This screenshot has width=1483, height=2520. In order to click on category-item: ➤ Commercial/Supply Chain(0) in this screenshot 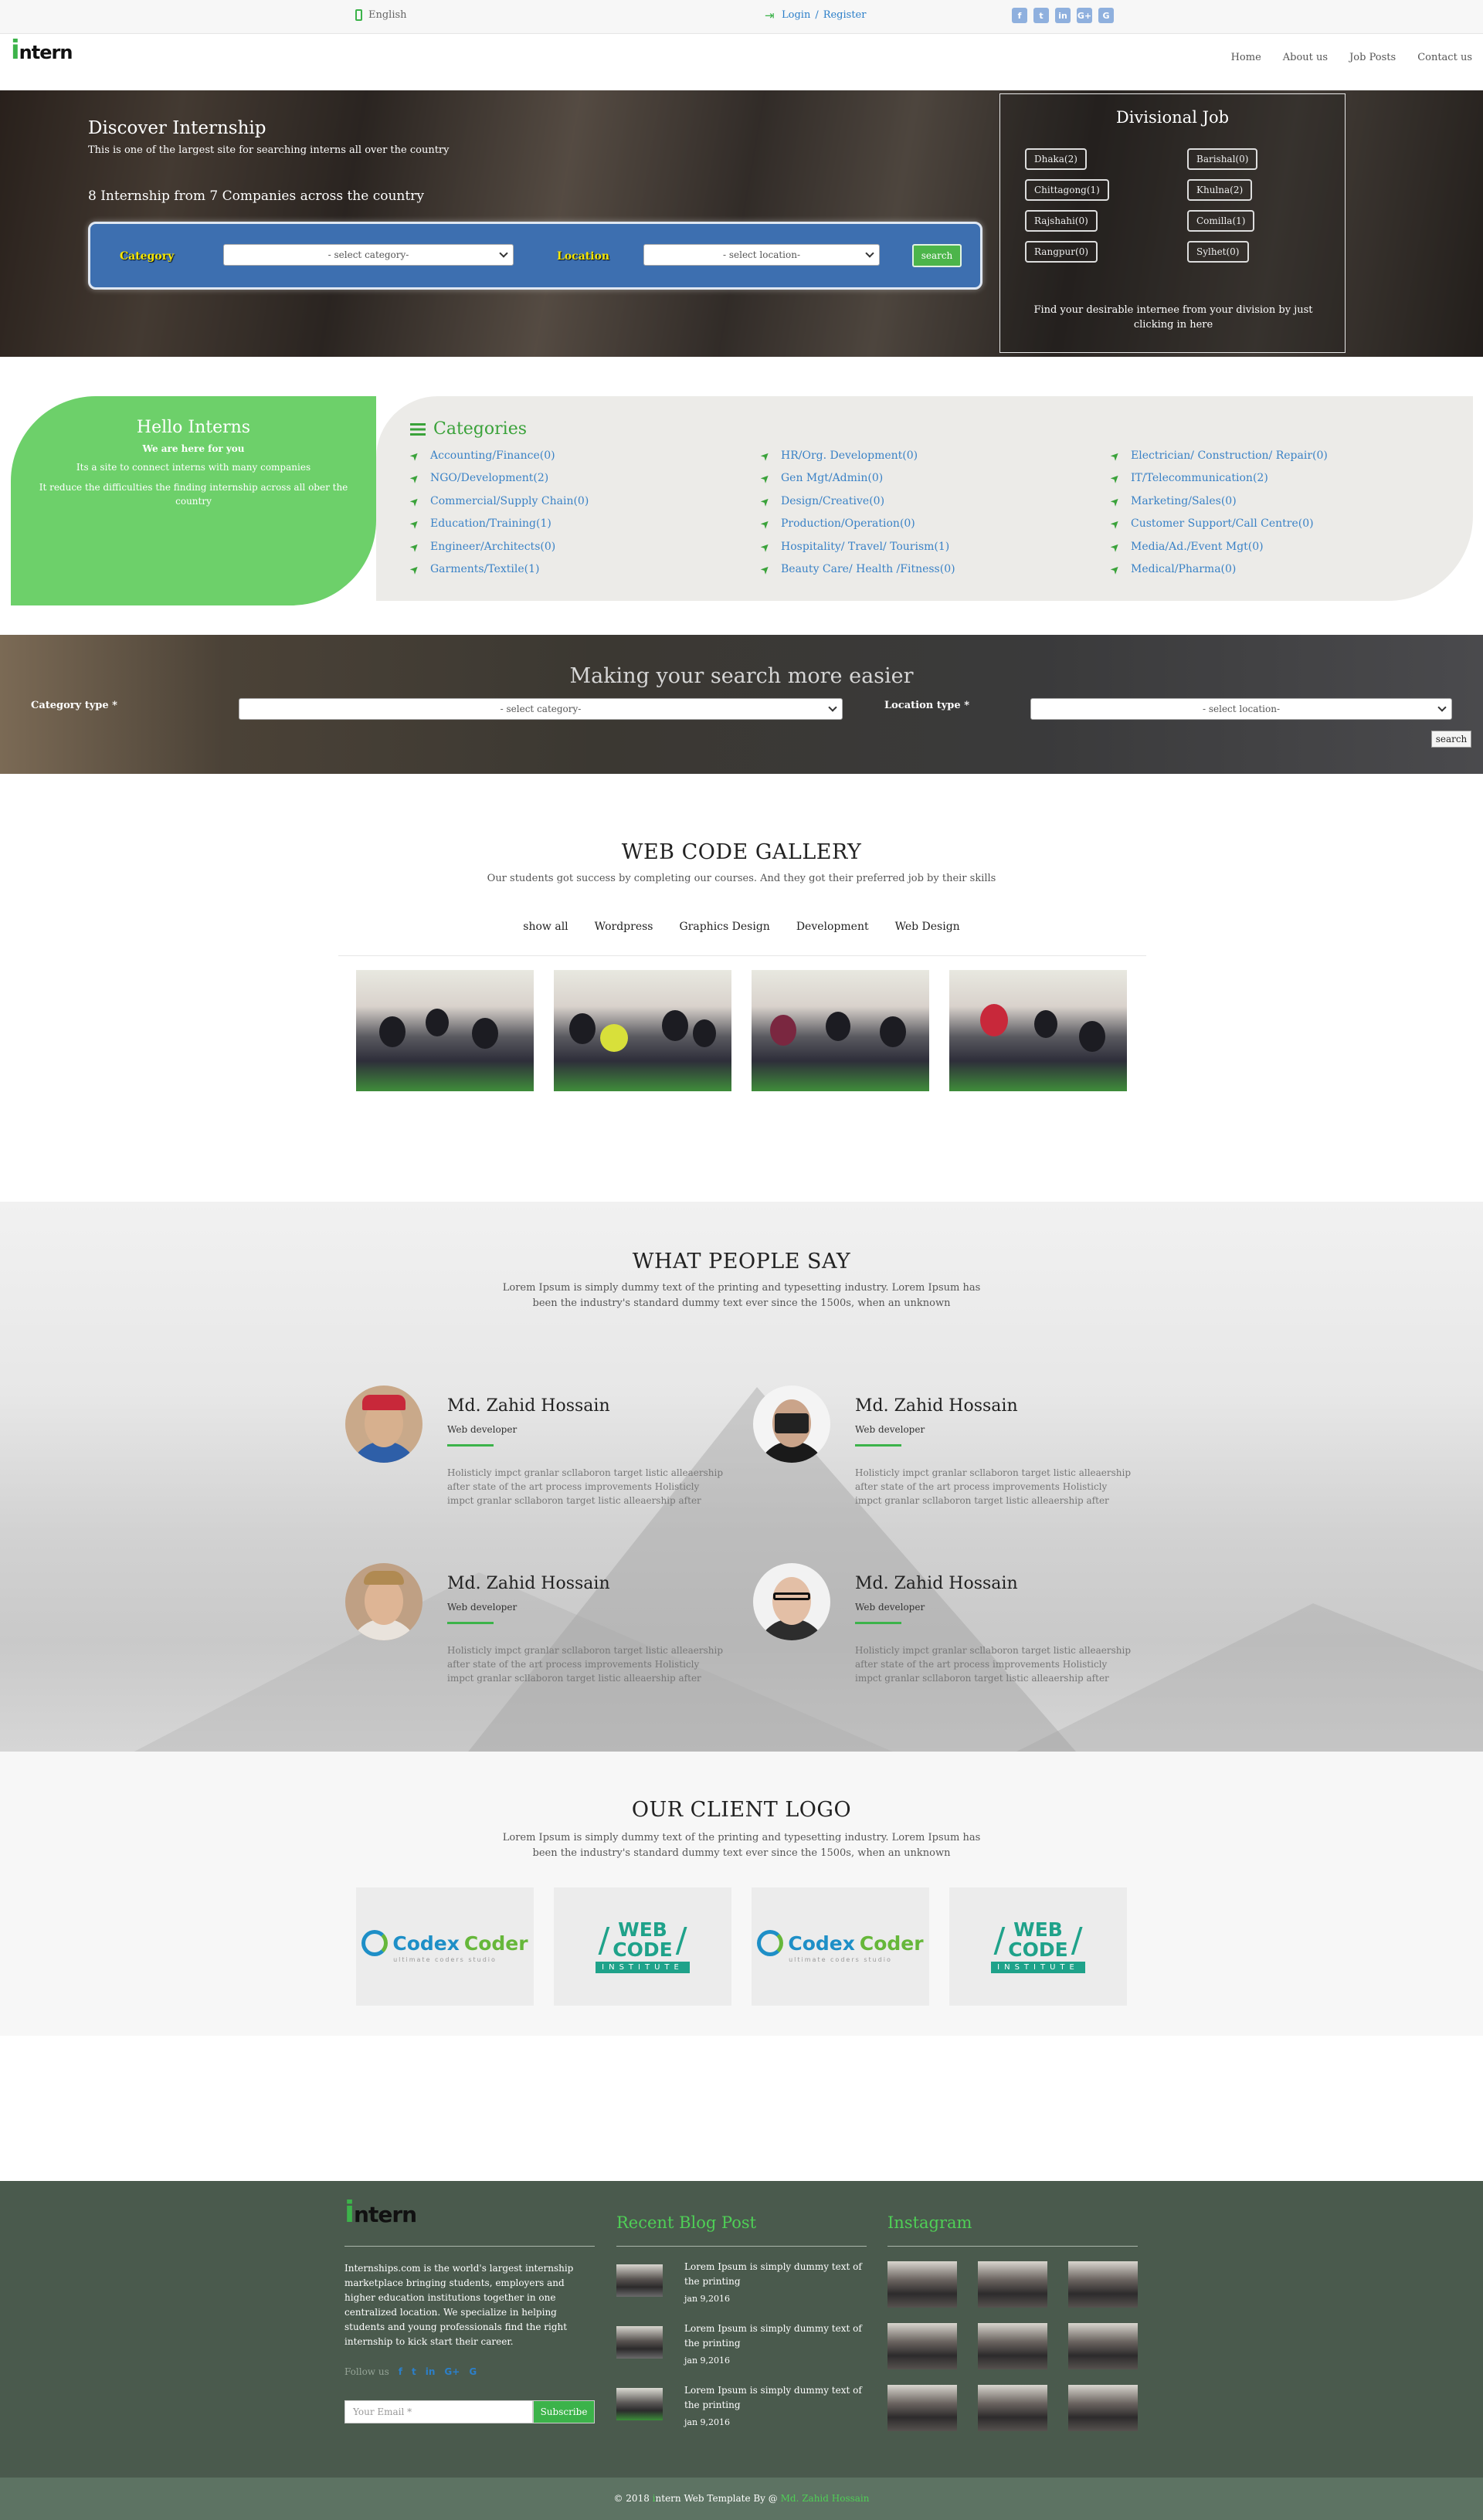, I will do `click(498, 502)`.